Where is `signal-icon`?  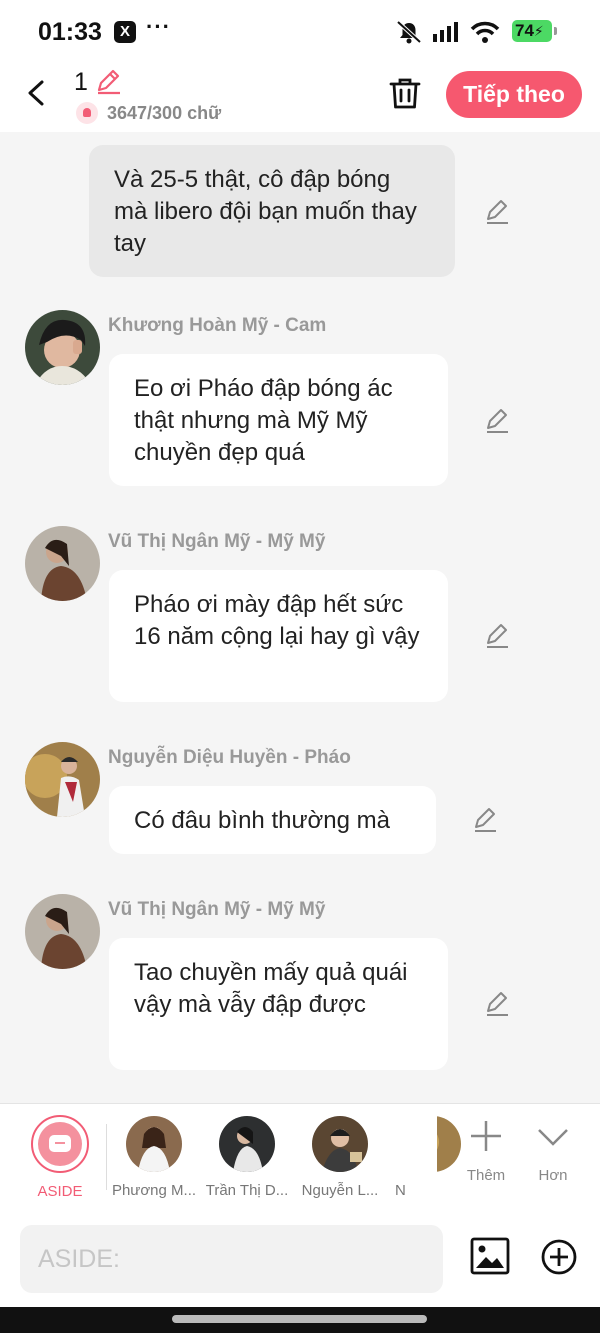
signal-icon is located at coordinates (445, 32).